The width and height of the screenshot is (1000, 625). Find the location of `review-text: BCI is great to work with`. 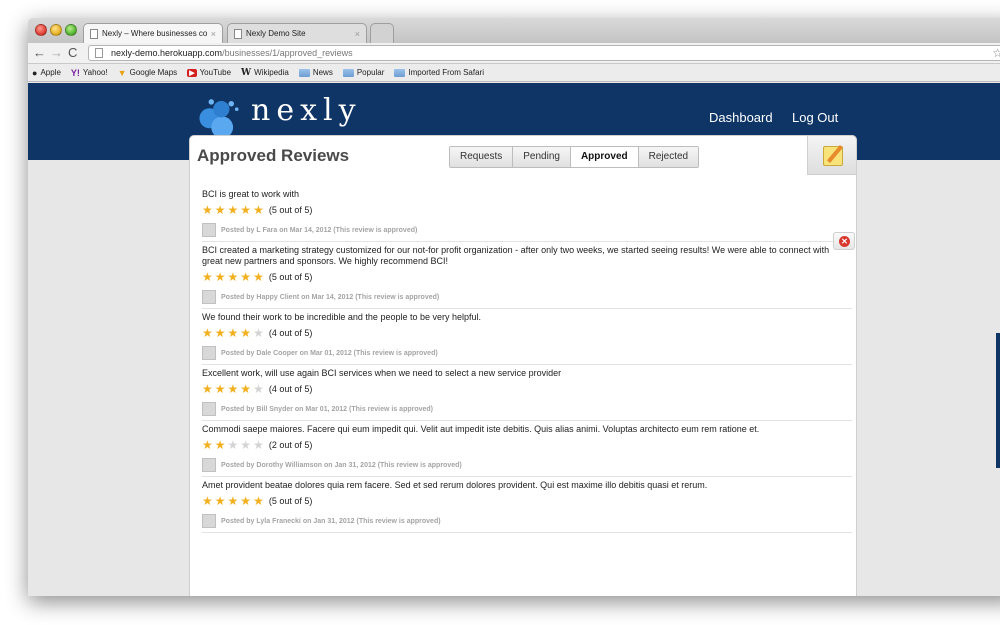

review-text: BCI is great to work with is located at coordinates (251, 194).